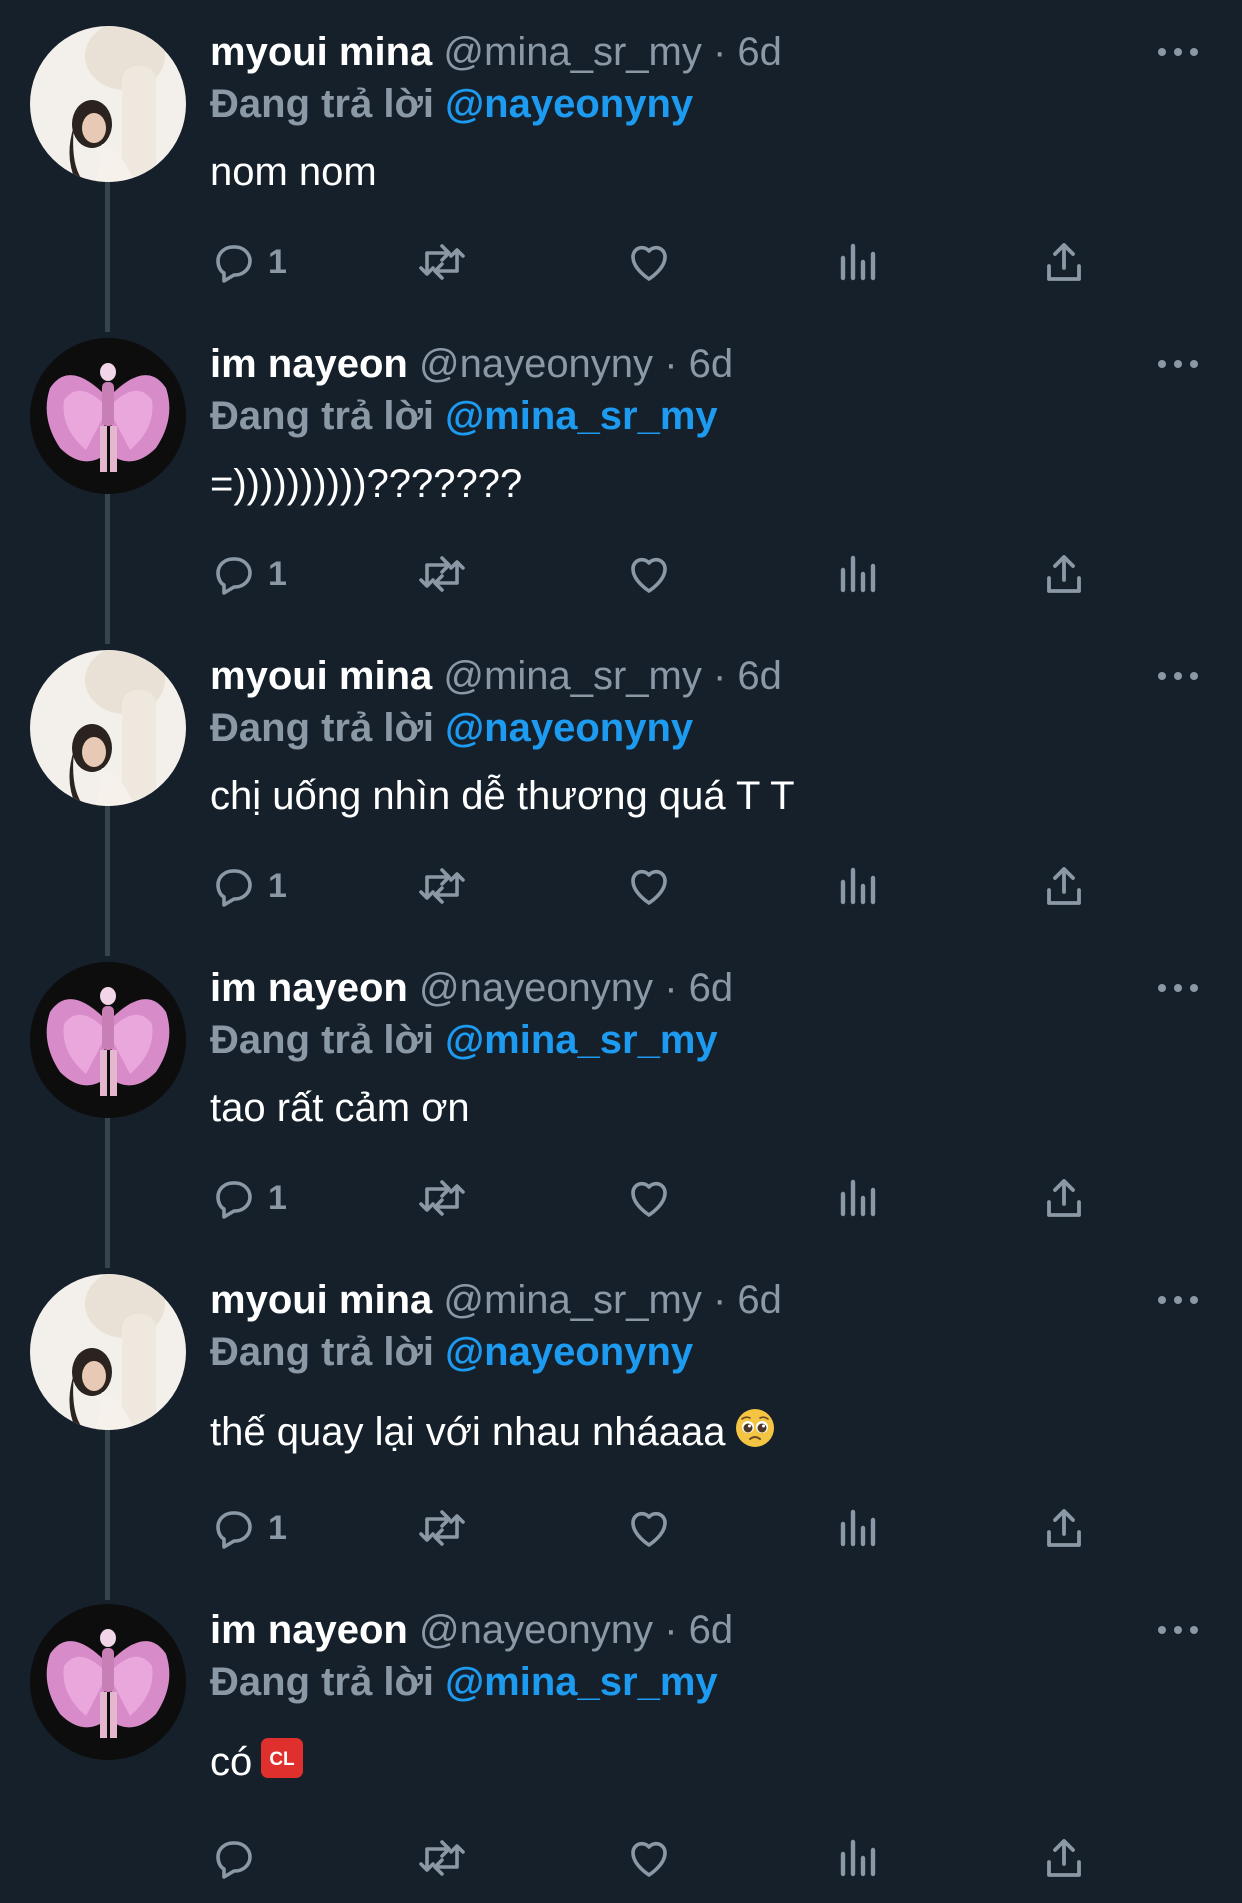 Image resolution: width=1242 pixels, height=1903 pixels. I want to click on cl-button-emoji: CL, so click(282, 1764).